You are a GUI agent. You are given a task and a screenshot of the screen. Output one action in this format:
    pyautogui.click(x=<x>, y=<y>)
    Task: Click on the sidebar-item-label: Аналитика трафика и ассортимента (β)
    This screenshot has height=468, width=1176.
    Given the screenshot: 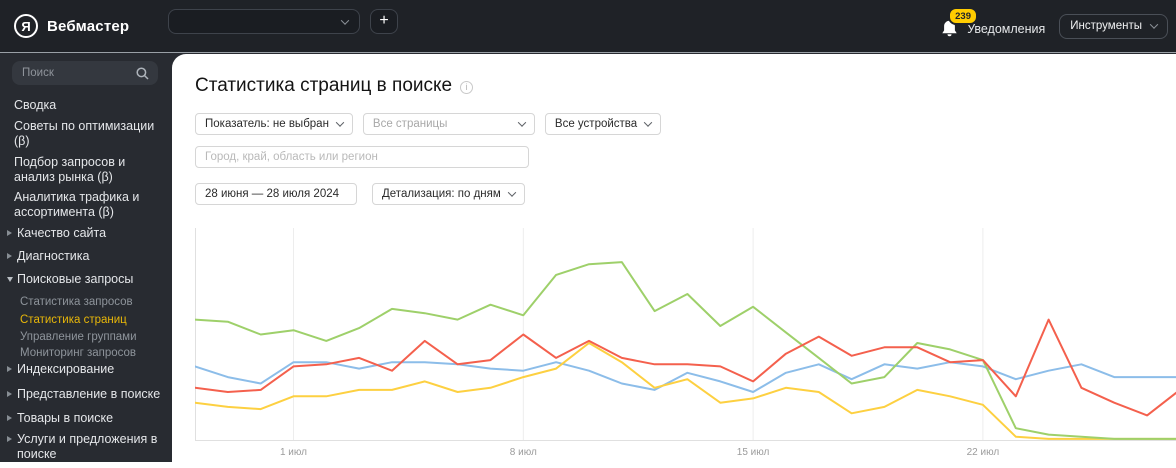 What is the action you would take?
    pyautogui.click(x=77, y=204)
    